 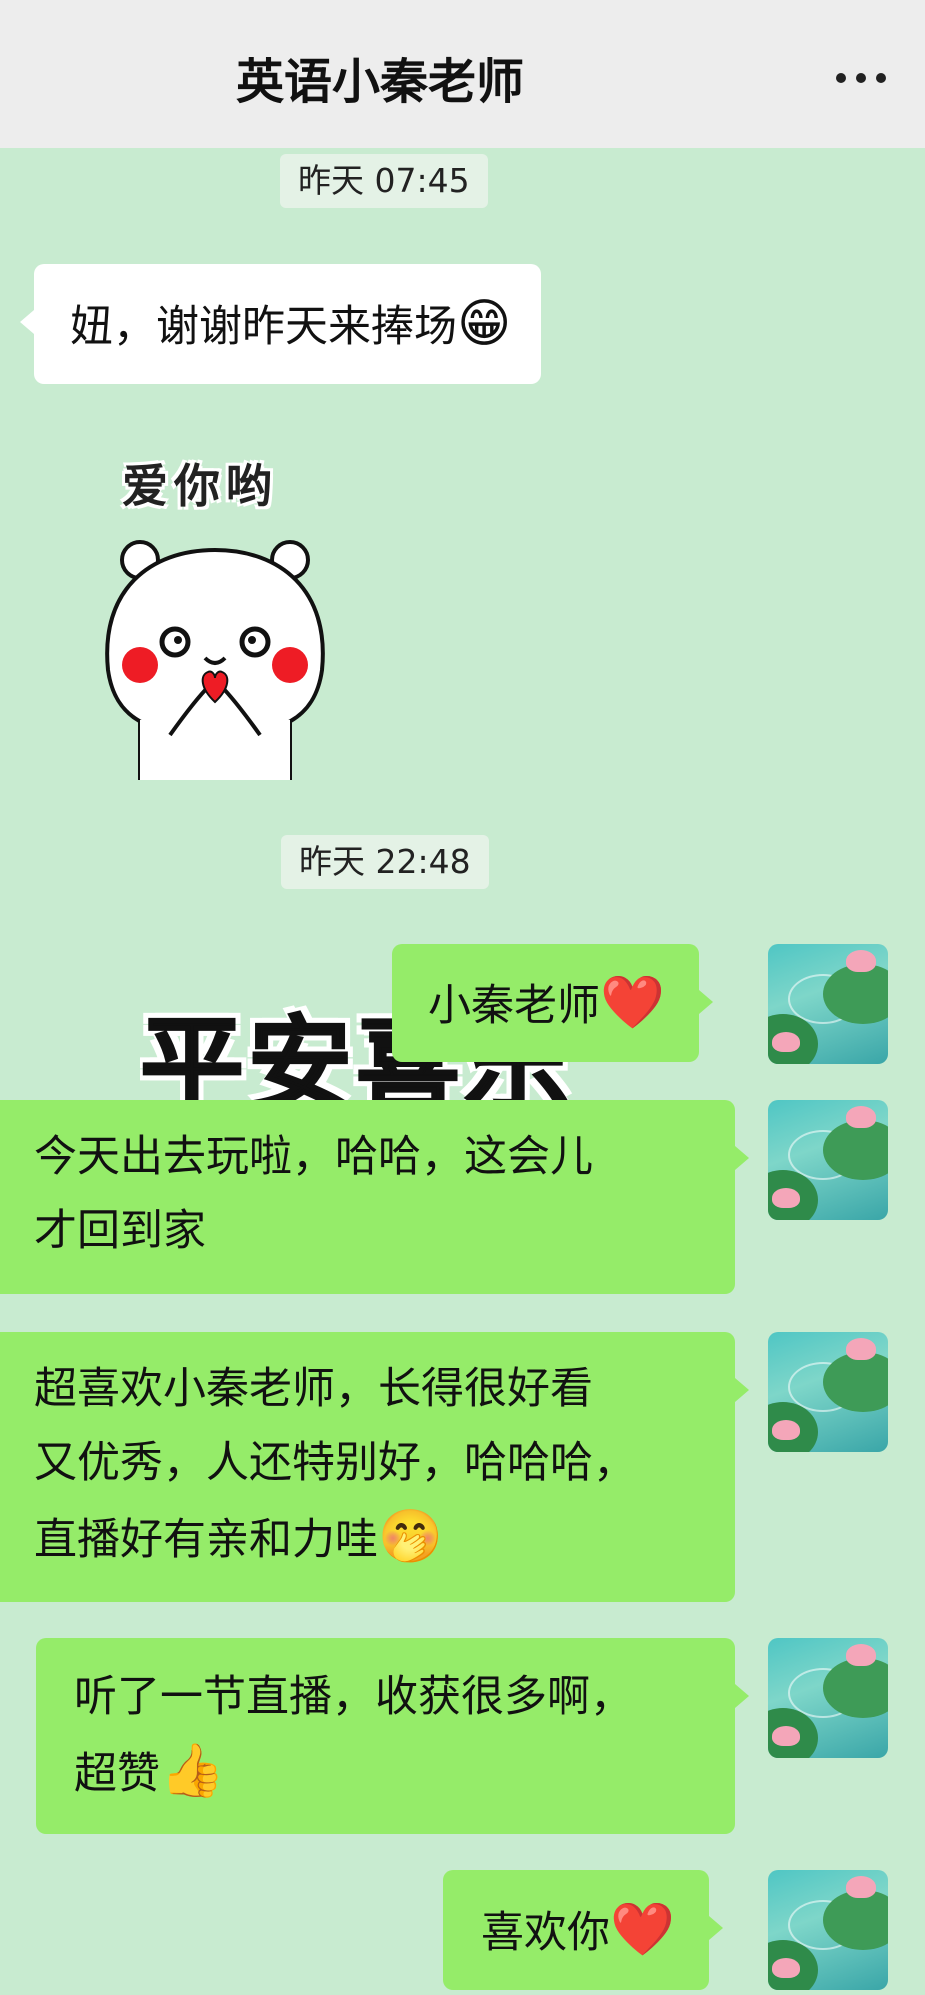 What do you see at coordinates (263, 327) in the screenshot?
I see `message-text: 妞，谢谢昨天来捧场` at bounding box center [263, 327].